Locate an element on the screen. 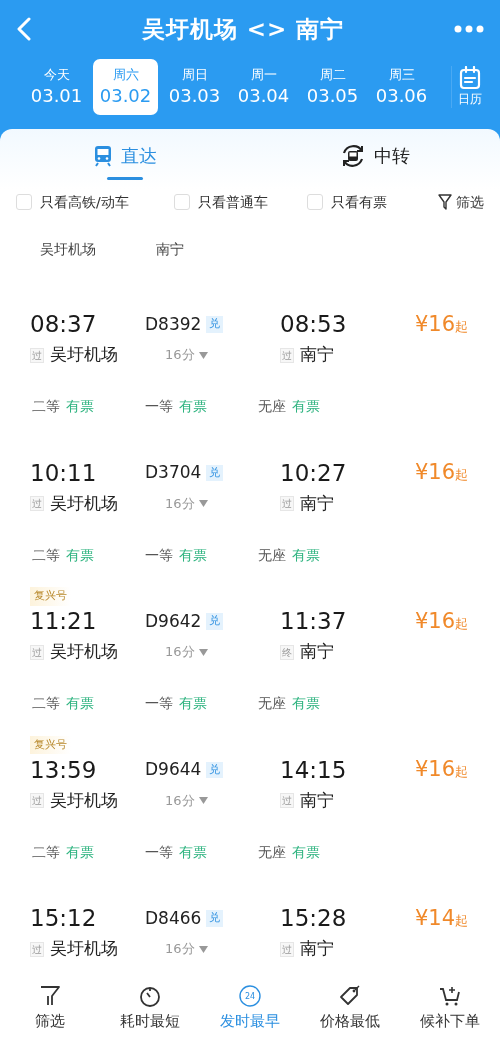 This screenshot has height=1052, width=500. sort-button: 价格最低 is located at coordinates (350, 1007).